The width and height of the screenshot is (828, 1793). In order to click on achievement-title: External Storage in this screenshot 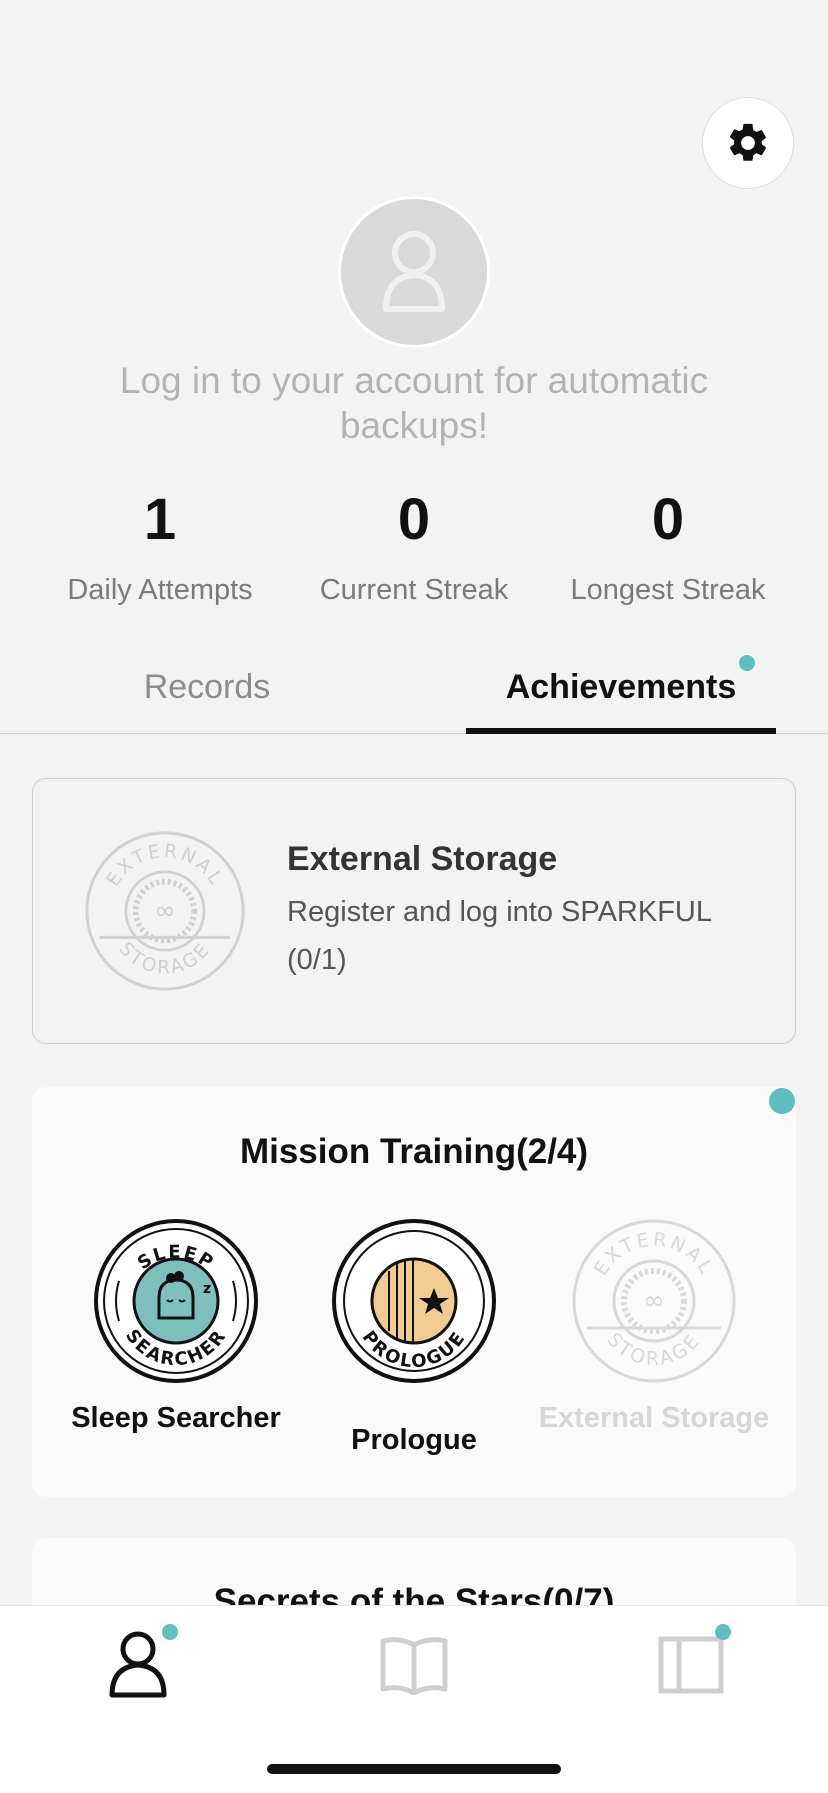, I will do `click(422, 859)`.